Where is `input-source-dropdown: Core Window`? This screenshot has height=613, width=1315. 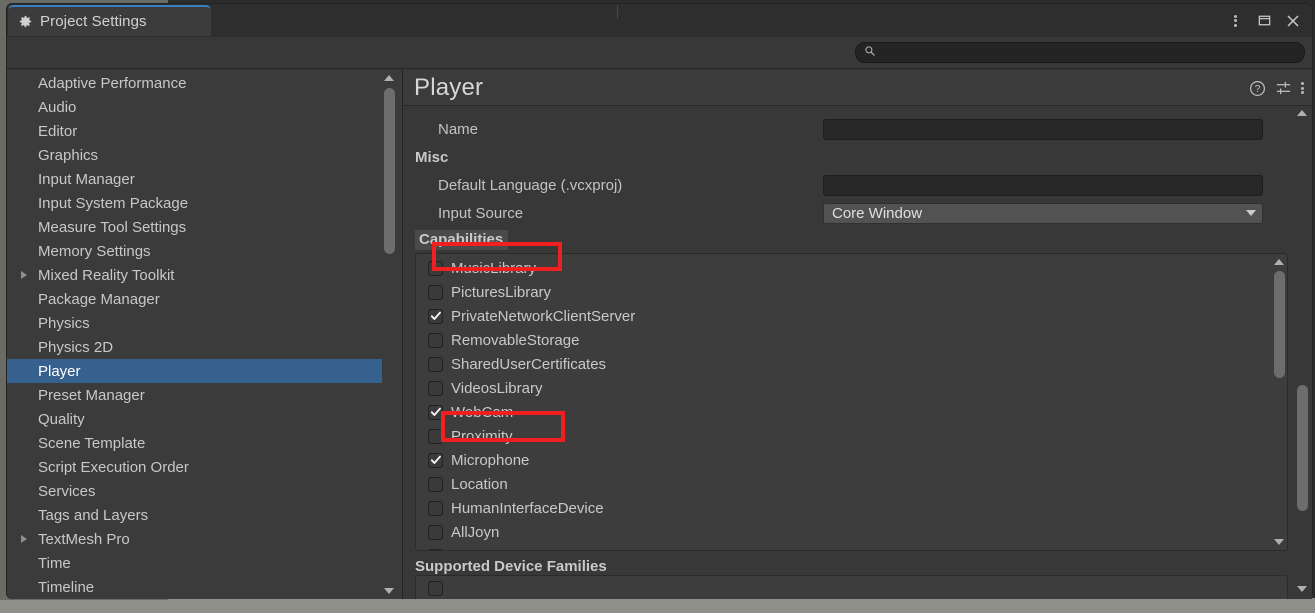 input-source-dropdown: Core Window is located at coordinates (1043, 213).